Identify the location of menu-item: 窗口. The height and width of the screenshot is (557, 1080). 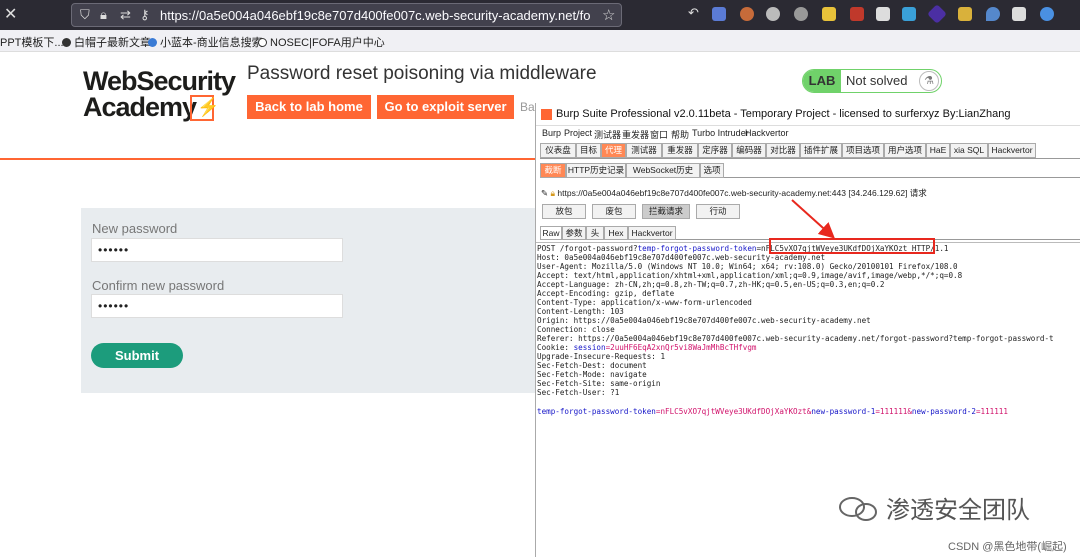
(659, 134).